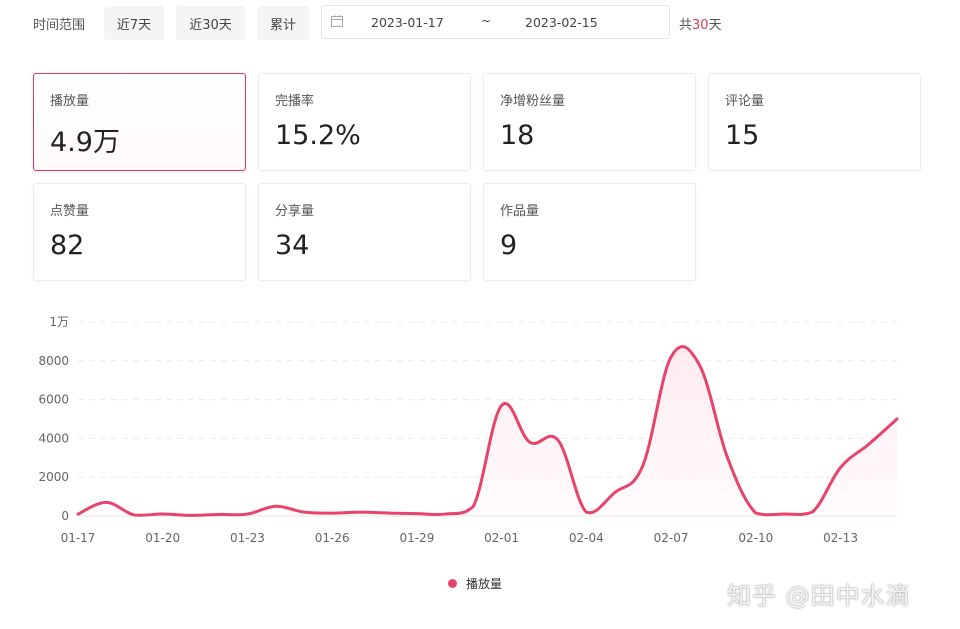 Image resolution: width=960 pixels, height=629 pixels. What do you see at coordinates (53, 477) in the screenshot?
I see `y-tick-label: 2000` at bounding box center [53, 477].